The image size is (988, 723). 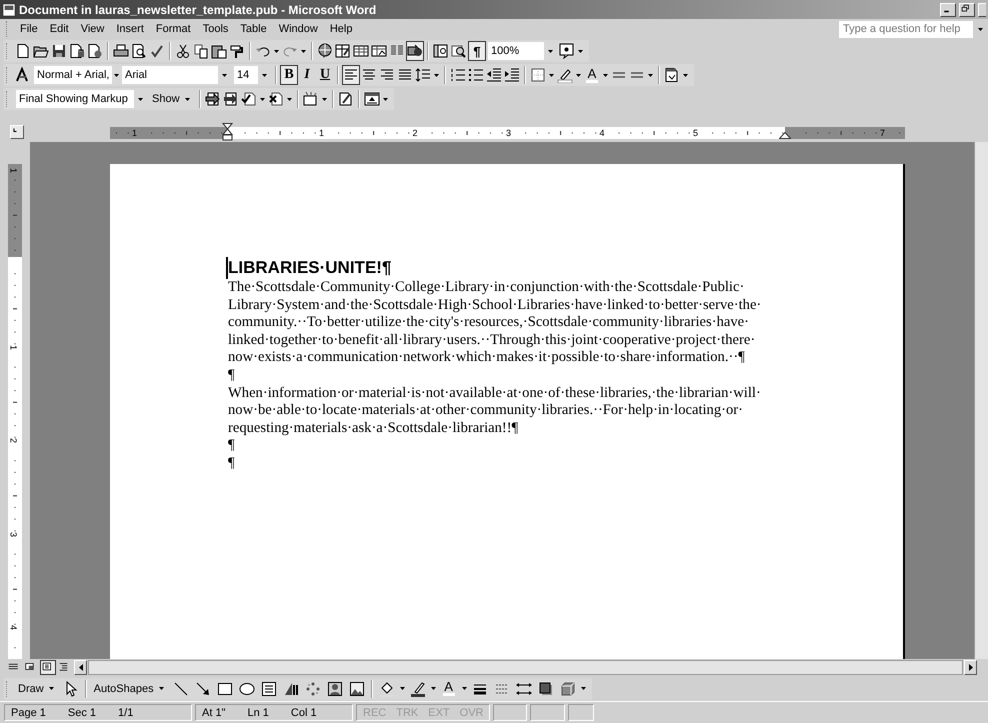 What do you see at coordinates (237, 51) in the screenshot?
I see `brush-icon` at bounding box center [237, 51].